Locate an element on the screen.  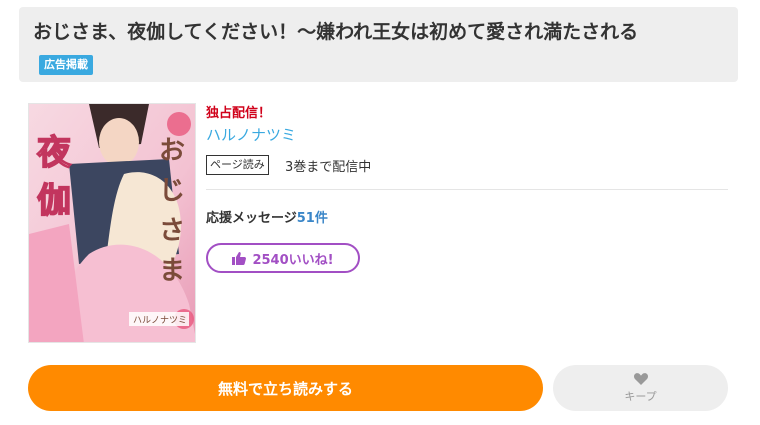
page-read-badge: ページ読み is located at coordinates (237, 165).